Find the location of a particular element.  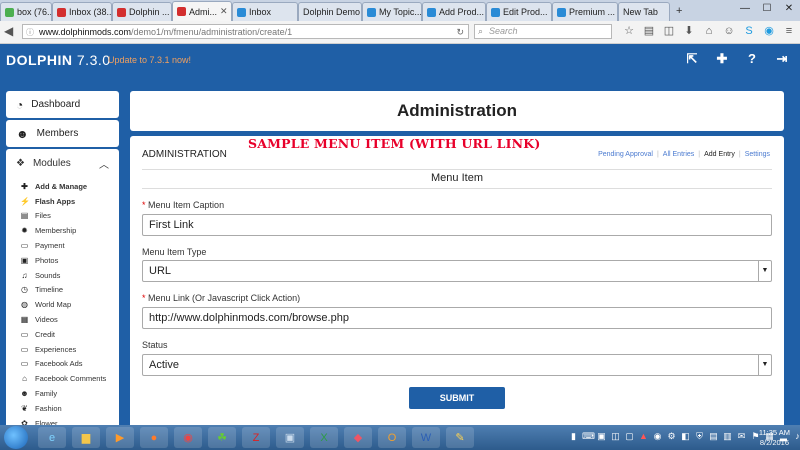

external-link-icon: ⇱ is located at coordinates (692, 59).